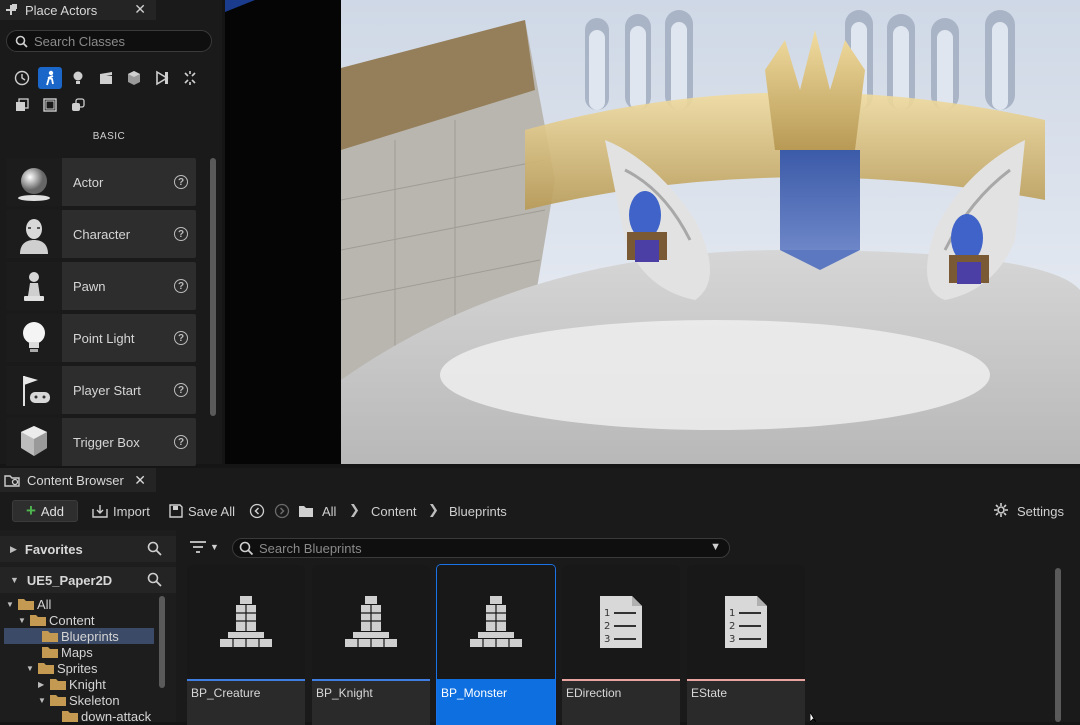 This screenshot has height=725, width=1080. What do you see at coordinates (90, 636) in the screenshot?
I see `tree-item-label: Blueprints` at bounding box center [90, 636].